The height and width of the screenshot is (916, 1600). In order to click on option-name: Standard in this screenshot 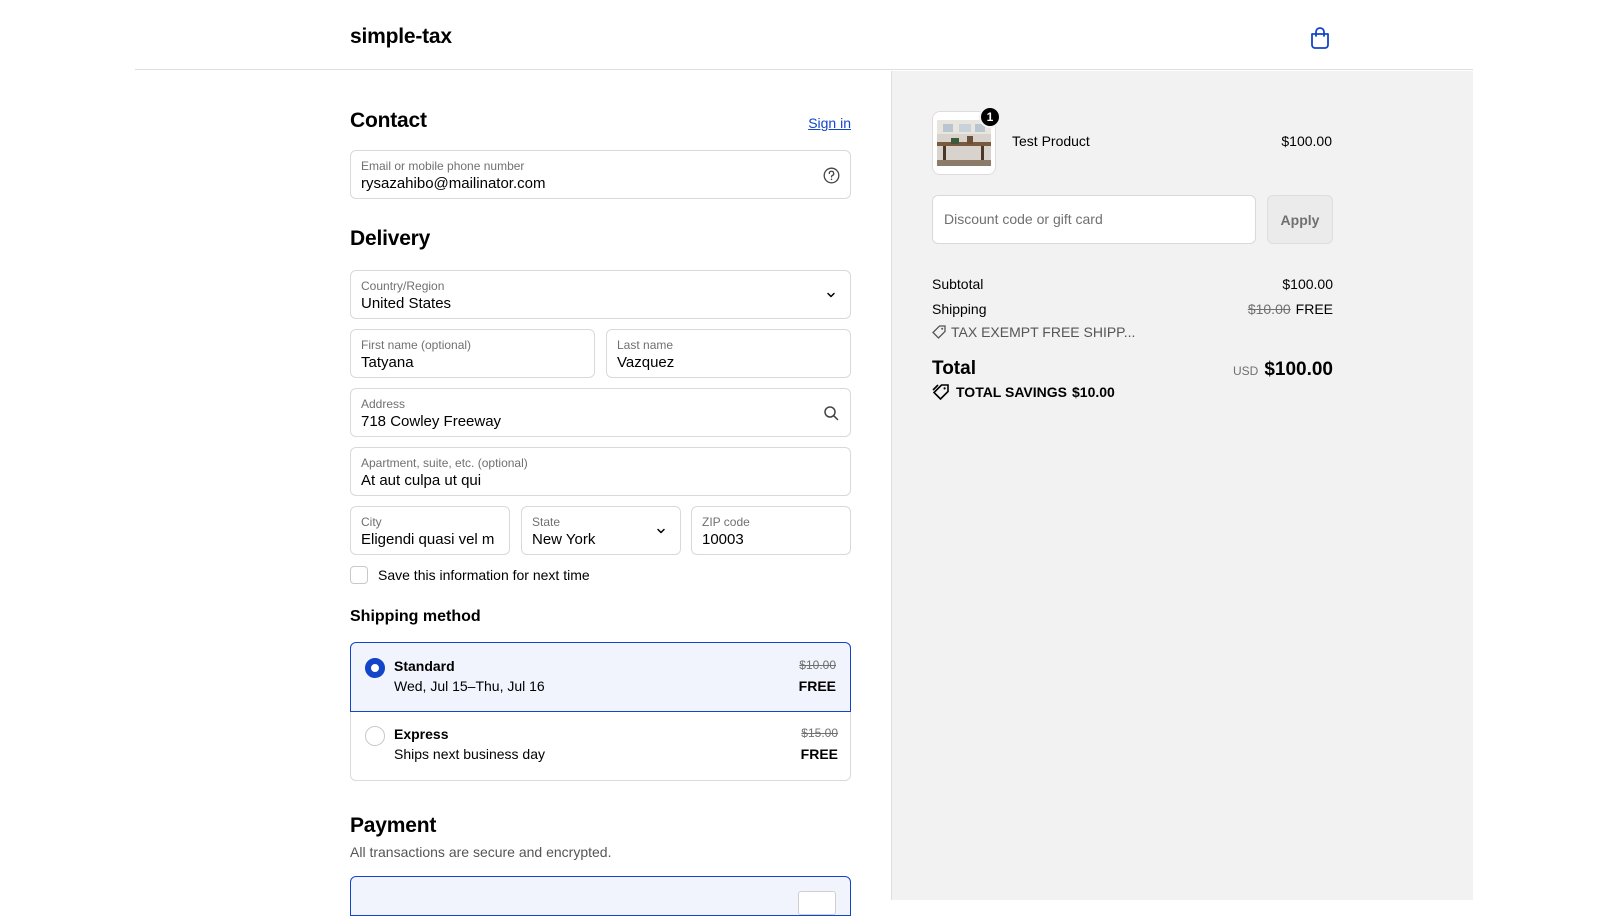, I will do `click(424, 666)`.